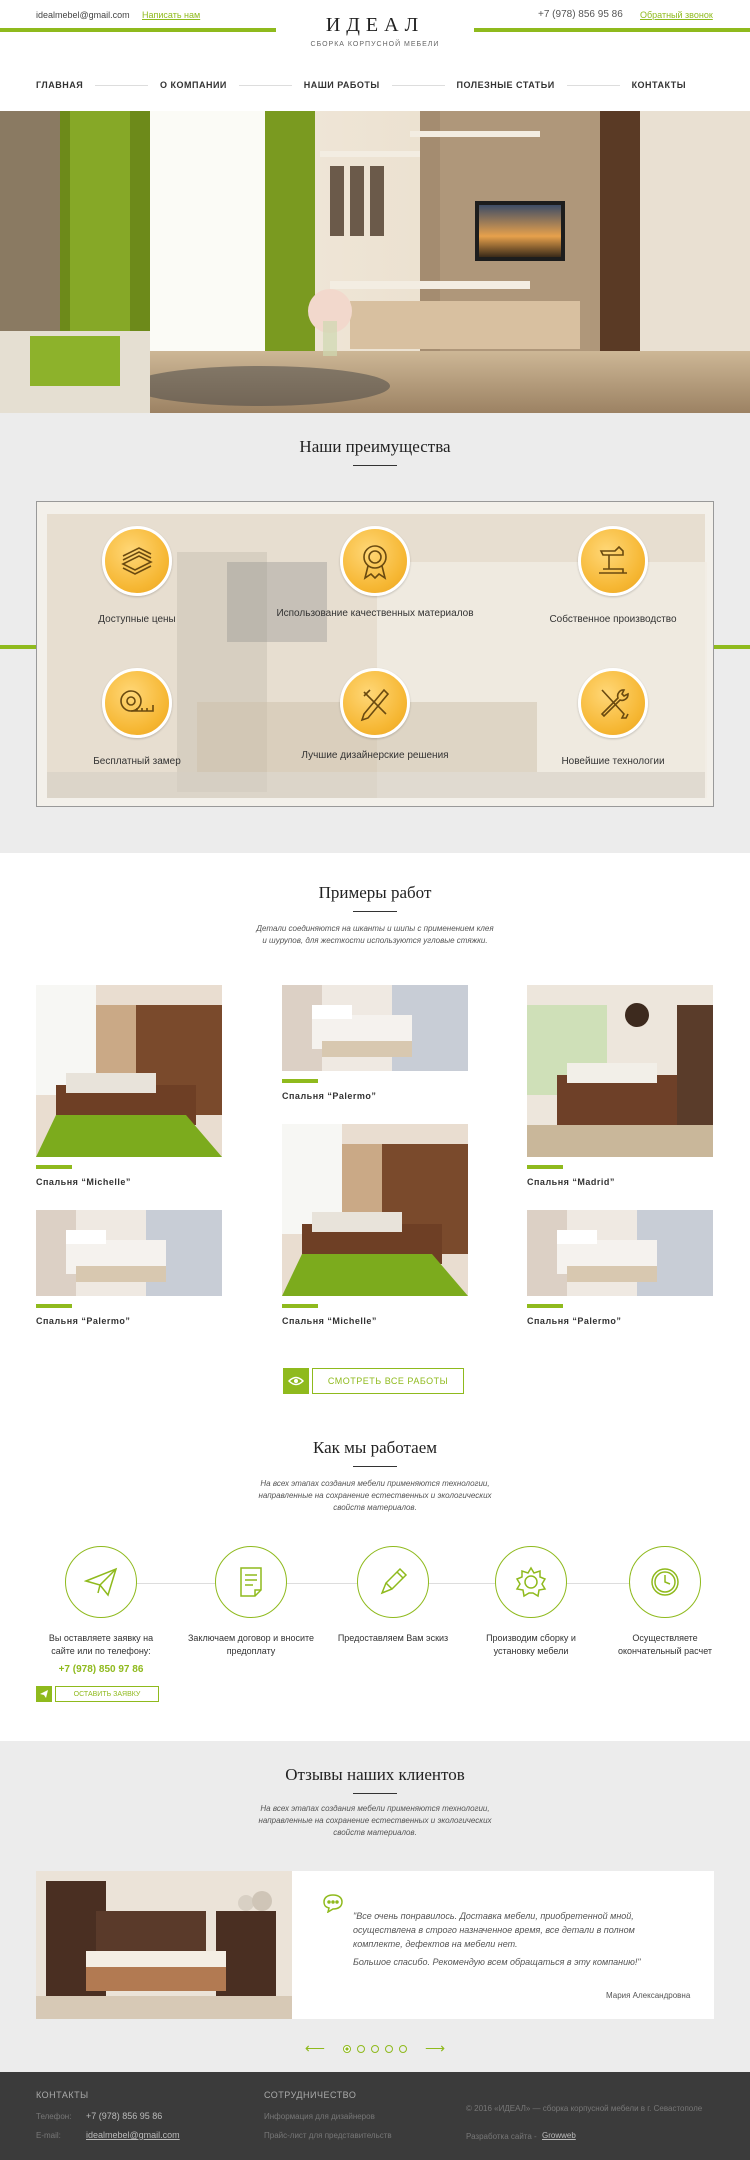 This screenshot has width=750, height=2160. I want to click on footer-email-link: idealmebel@gmail.com, so click(133, 2135).